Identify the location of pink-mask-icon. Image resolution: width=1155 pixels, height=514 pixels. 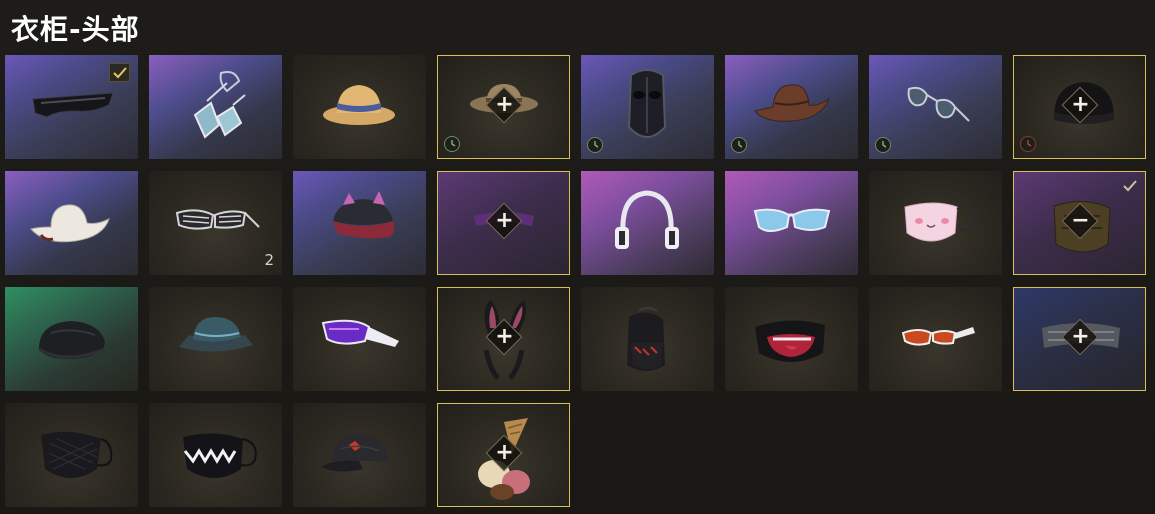
(941, 222).